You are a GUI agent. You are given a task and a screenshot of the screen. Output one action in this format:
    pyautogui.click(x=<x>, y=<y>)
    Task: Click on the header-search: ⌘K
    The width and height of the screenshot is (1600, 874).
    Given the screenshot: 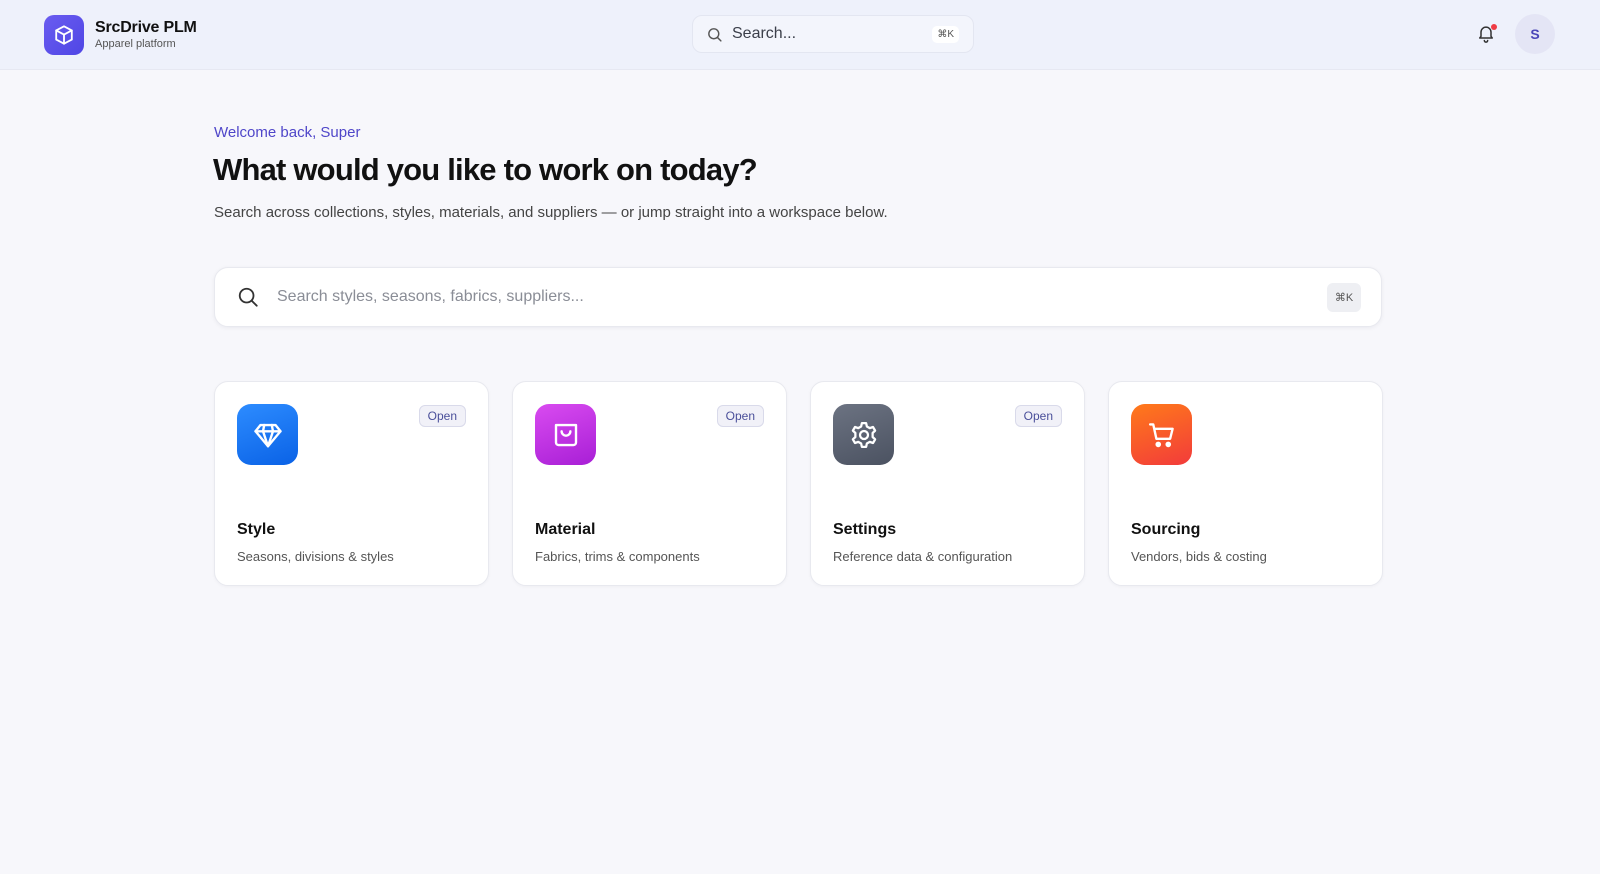 What is the action you would take?
    pyautogui.click(x=833, y=34)
    